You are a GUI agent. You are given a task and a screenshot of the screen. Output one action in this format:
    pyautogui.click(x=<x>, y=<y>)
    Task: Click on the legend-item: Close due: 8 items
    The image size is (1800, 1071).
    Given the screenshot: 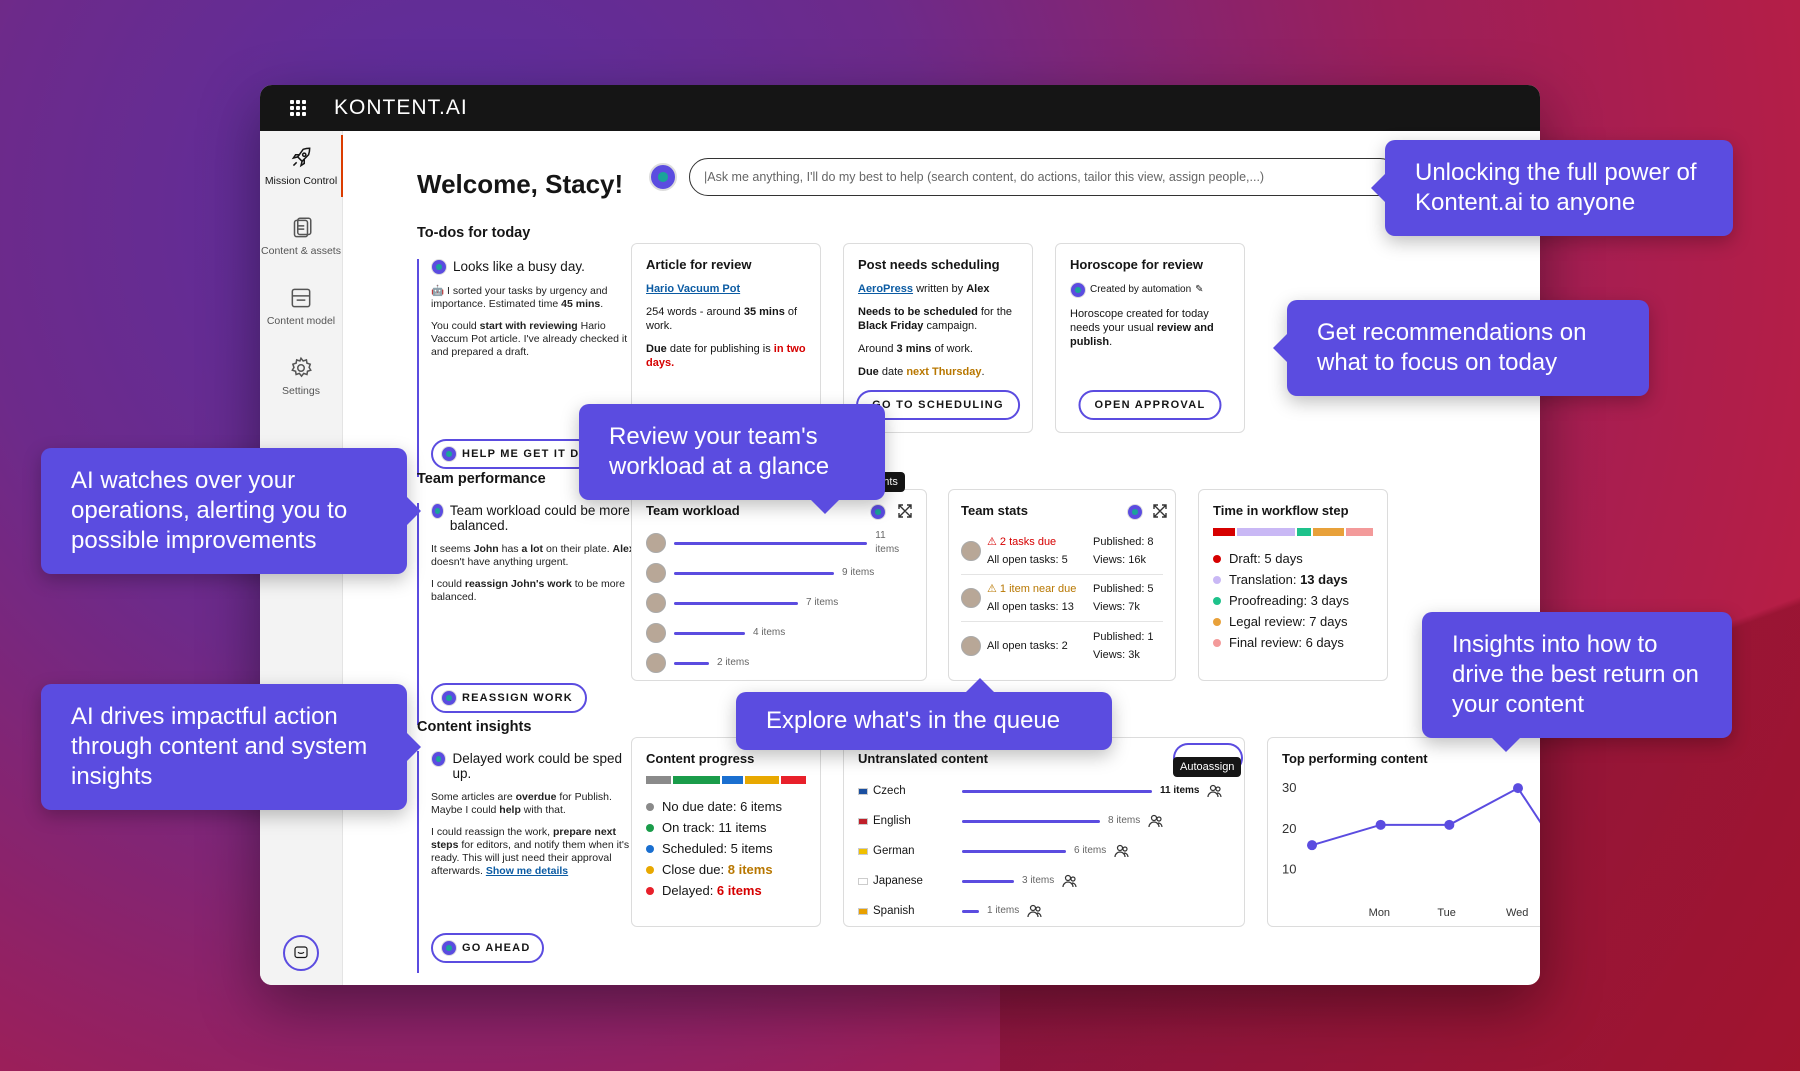 What is the action you would take?
    pyautogui.click(x=726, y=869)
    